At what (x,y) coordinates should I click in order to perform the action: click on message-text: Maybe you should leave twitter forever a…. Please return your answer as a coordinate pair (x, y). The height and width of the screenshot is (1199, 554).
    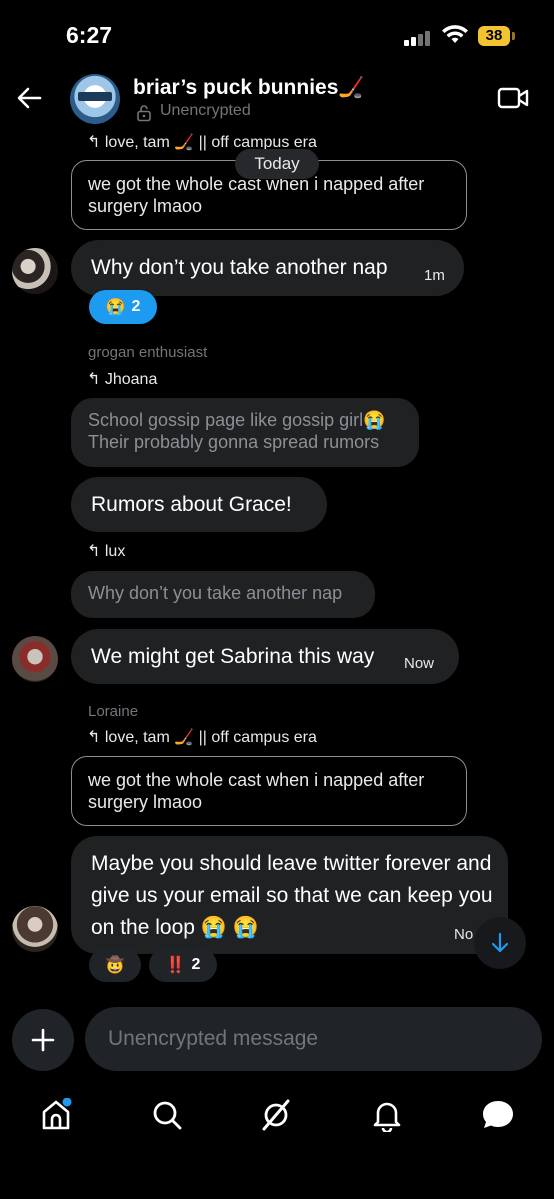
    Looking at the image, I should click on (292, 895).